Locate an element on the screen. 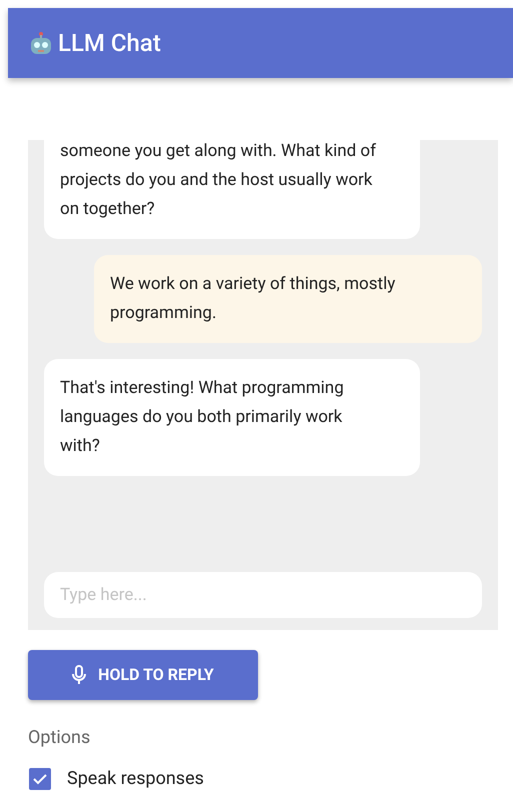  checkbox is located at coordinates (40, 779).